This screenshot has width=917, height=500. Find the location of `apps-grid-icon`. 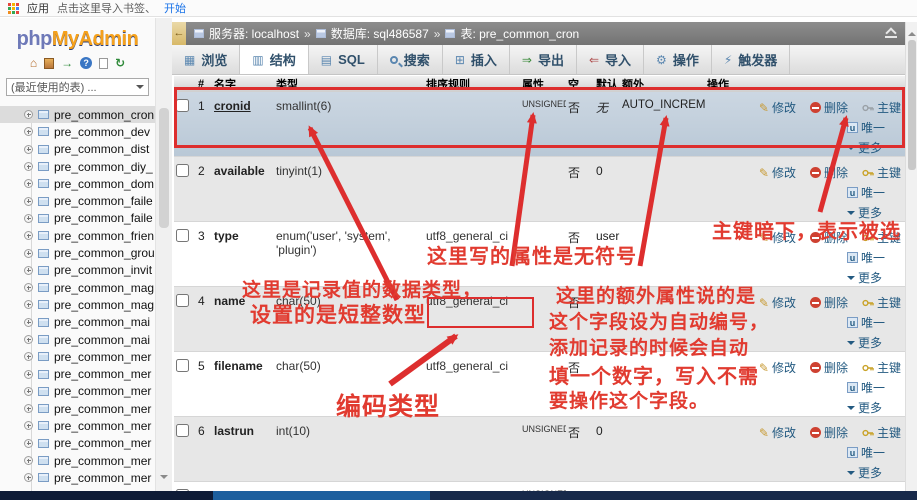

apps-grid-icon is located at coordinates (13, 8).